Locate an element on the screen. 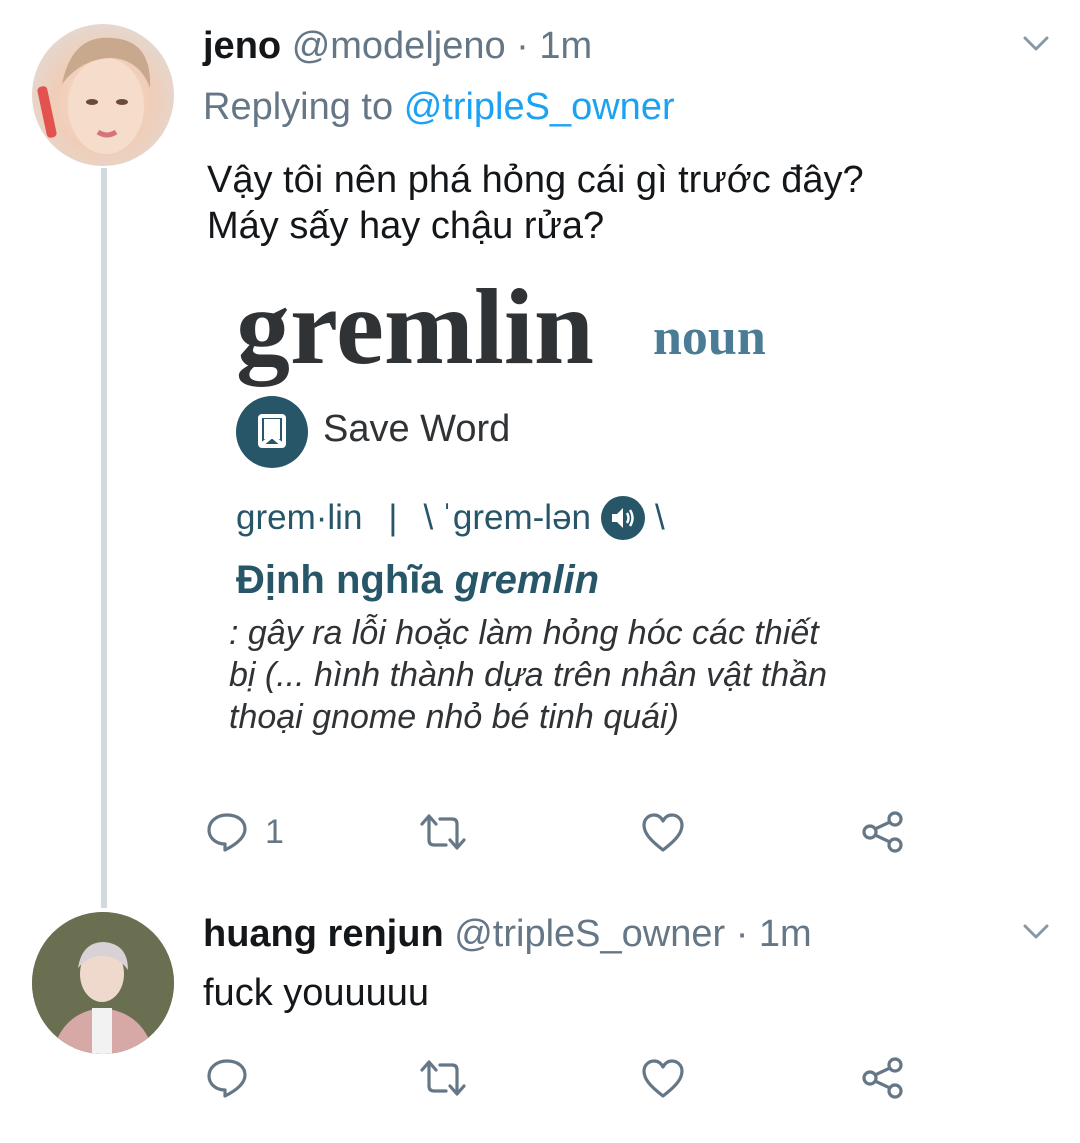  definition-line: : gây ra lỗi hoặc làm hỏng hóc các thiết is located at coordinates (524, 633).